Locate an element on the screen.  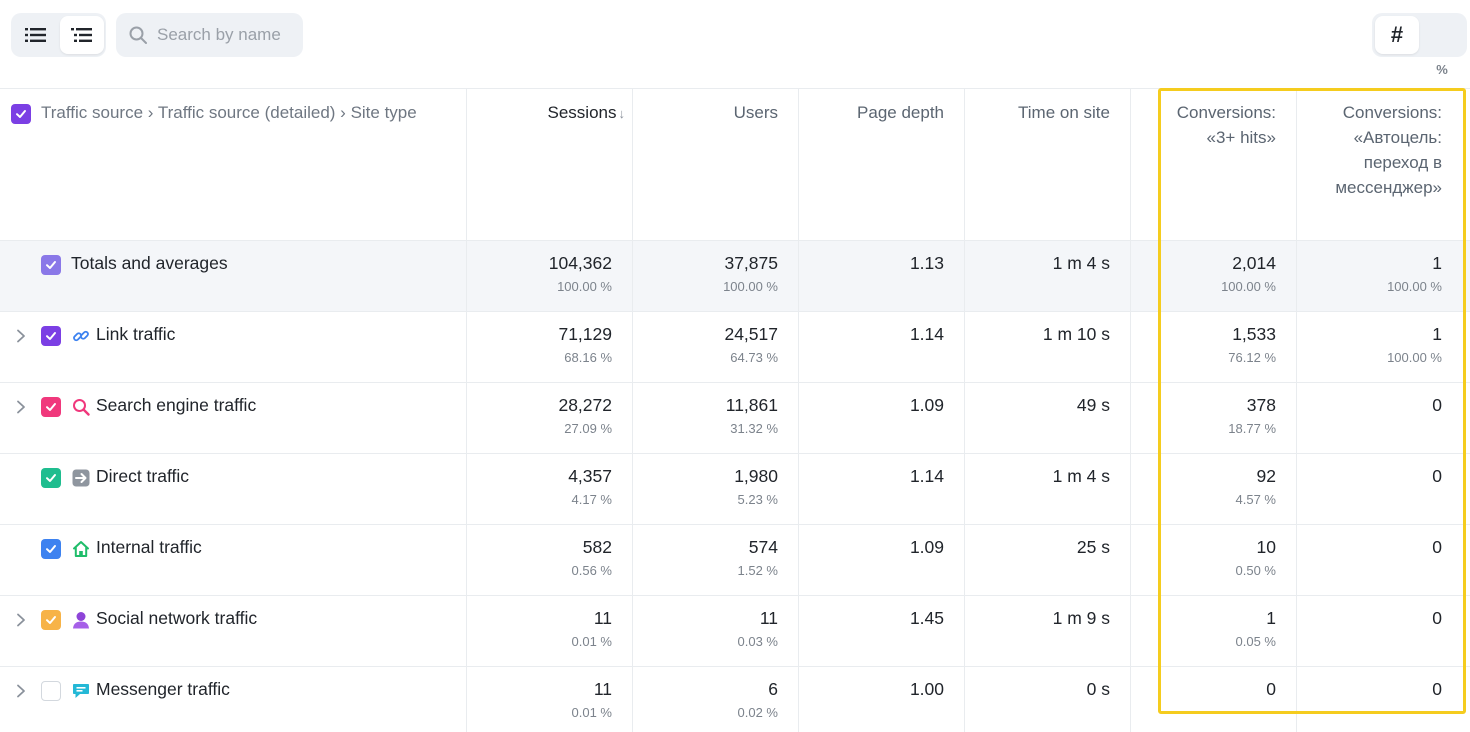
sessions-percent: 27.09 % is located at coordinates (588, 428).